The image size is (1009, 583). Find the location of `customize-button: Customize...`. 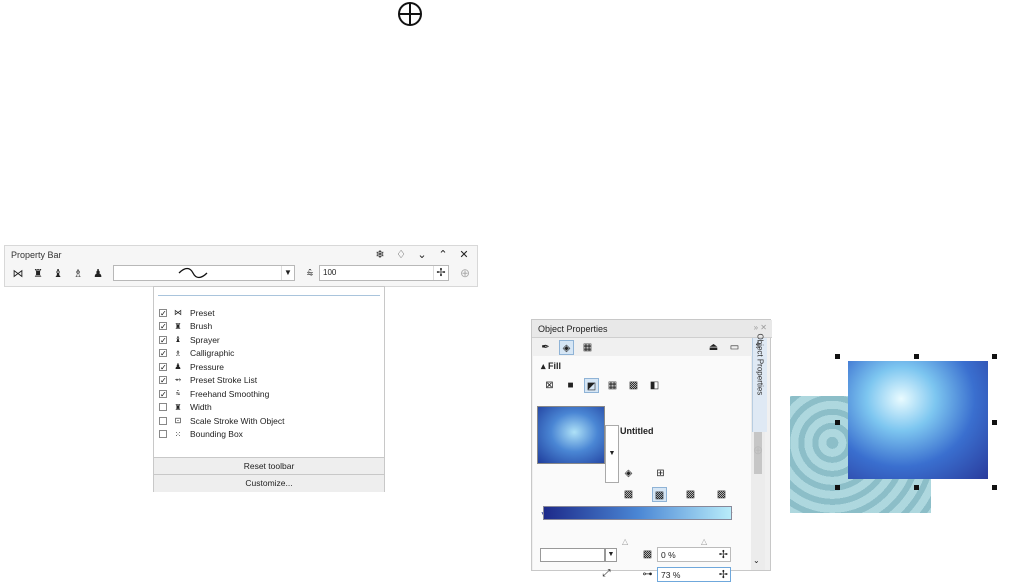

customize-button: Customize... is located at coordinates (269, 483).